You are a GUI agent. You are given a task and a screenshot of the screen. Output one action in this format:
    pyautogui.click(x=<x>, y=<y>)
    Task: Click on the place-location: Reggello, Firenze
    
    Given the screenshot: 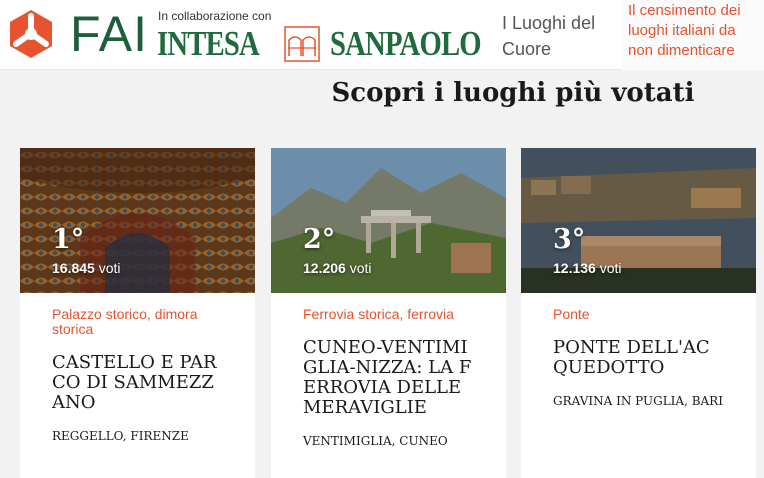 What is the action you would take?
    pyautogui.click(x=120, y=436)
    